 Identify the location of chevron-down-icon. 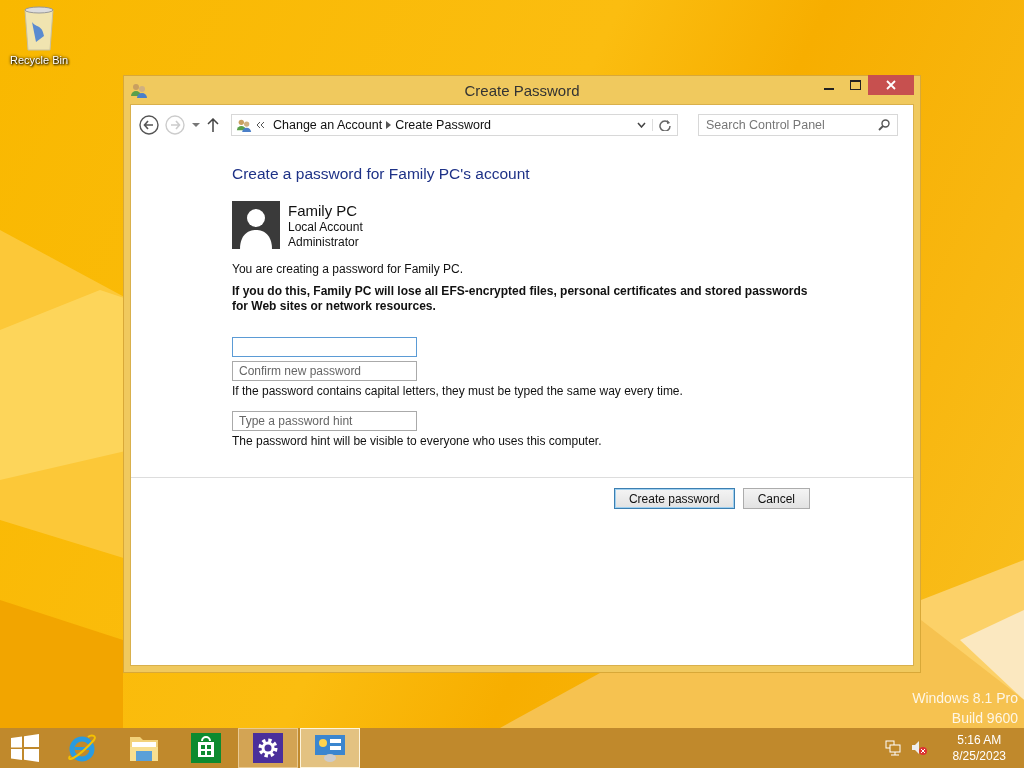
(641, 125).